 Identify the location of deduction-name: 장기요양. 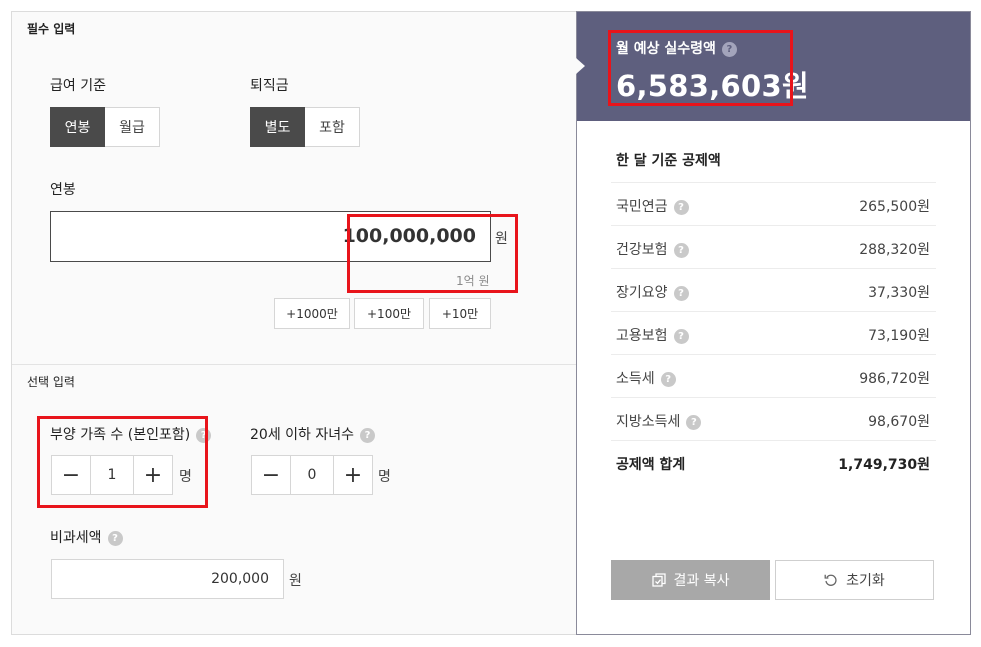
(642, 293).